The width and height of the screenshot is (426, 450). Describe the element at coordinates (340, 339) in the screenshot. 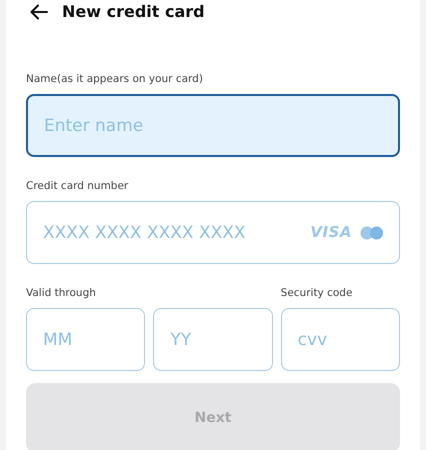

I see `cvv-field: cvv` at that location.